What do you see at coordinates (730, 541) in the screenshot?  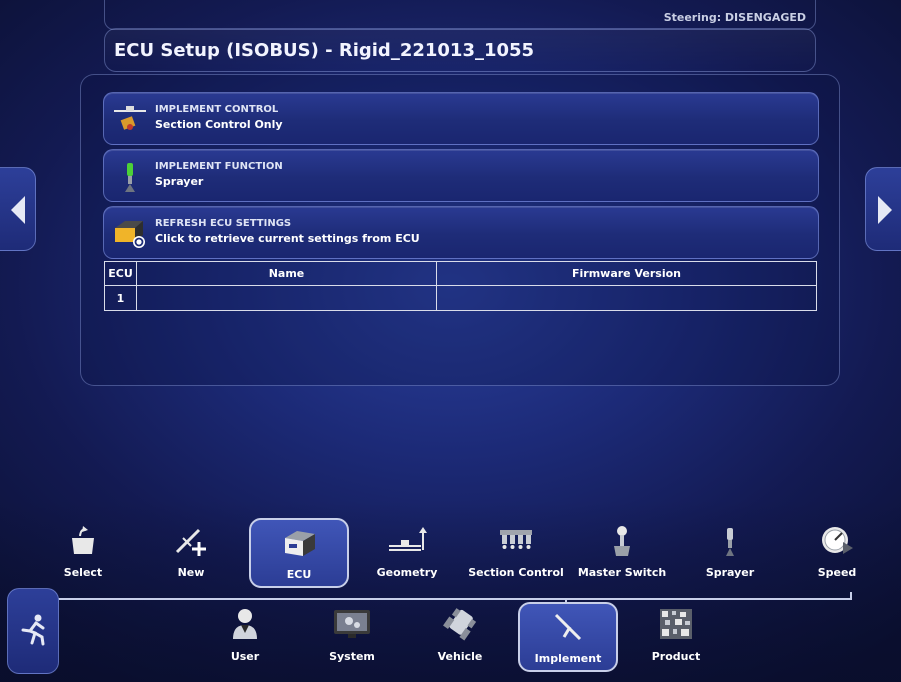 I see `sprayer-icon` at bounding box center [730, 541].